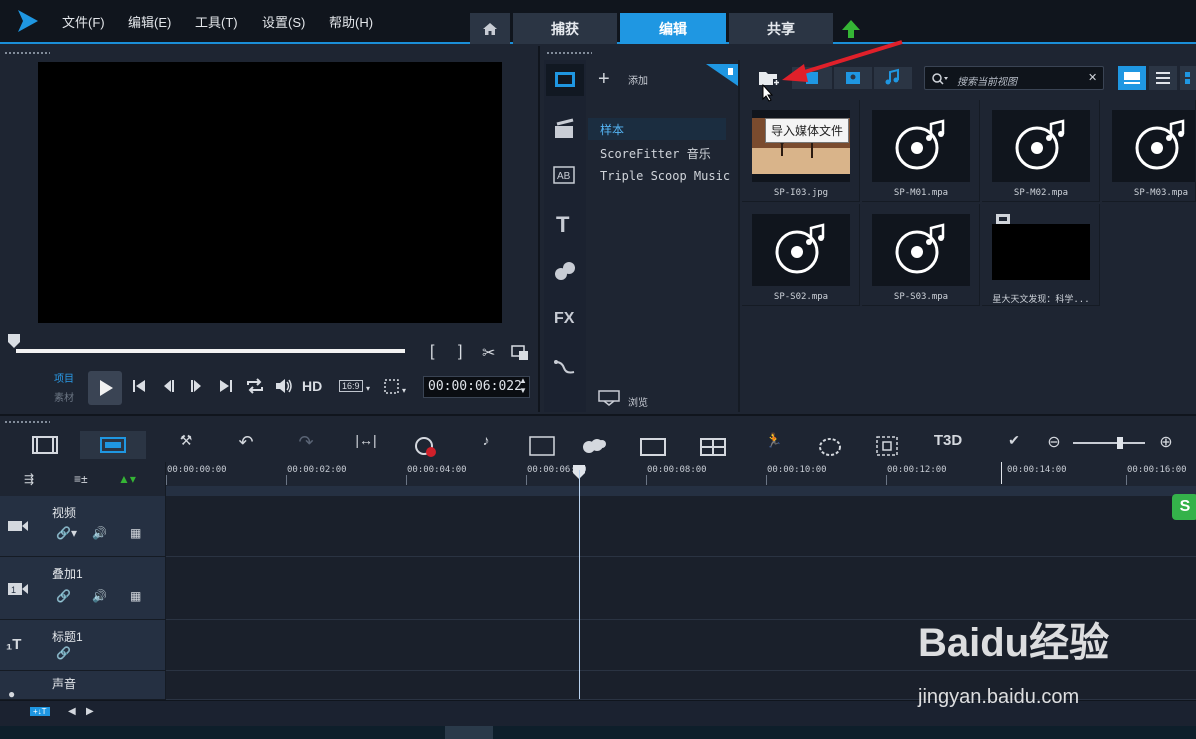 Image resolution: width=1196 pixels, height=739 pixels. Describe the element at coordinates (246, 443) in the screenshot. I see `undo-icon: ↶` at that location.